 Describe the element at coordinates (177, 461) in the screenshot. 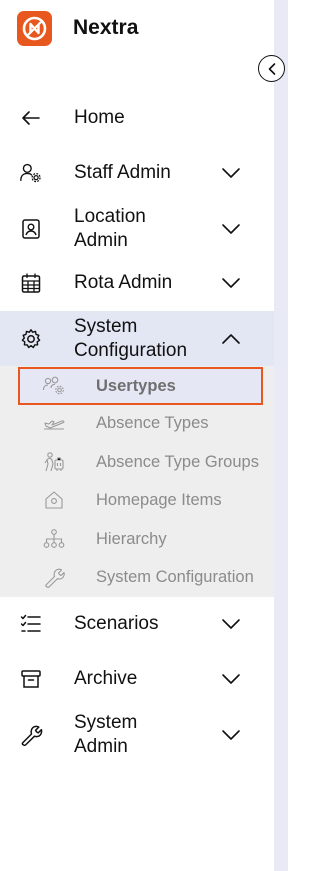

I see `submenu-label-absence-type-groups: Absence Type Groups` at that location.